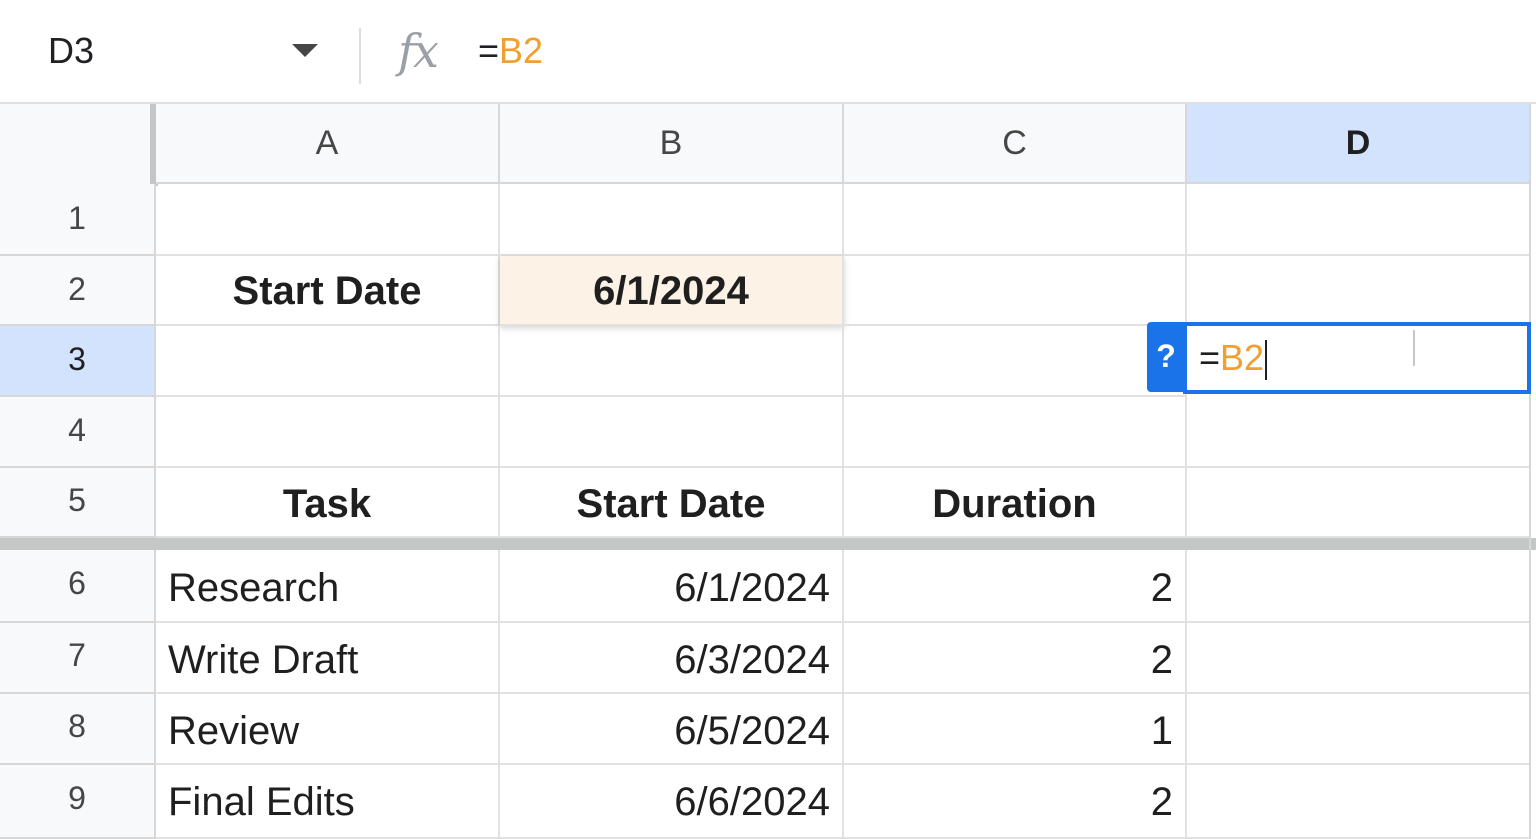  What do you see at coordinates (1015, 503) in the screenshot?
I see `cell-c5: Duration` at bounding box center [1015, 503].